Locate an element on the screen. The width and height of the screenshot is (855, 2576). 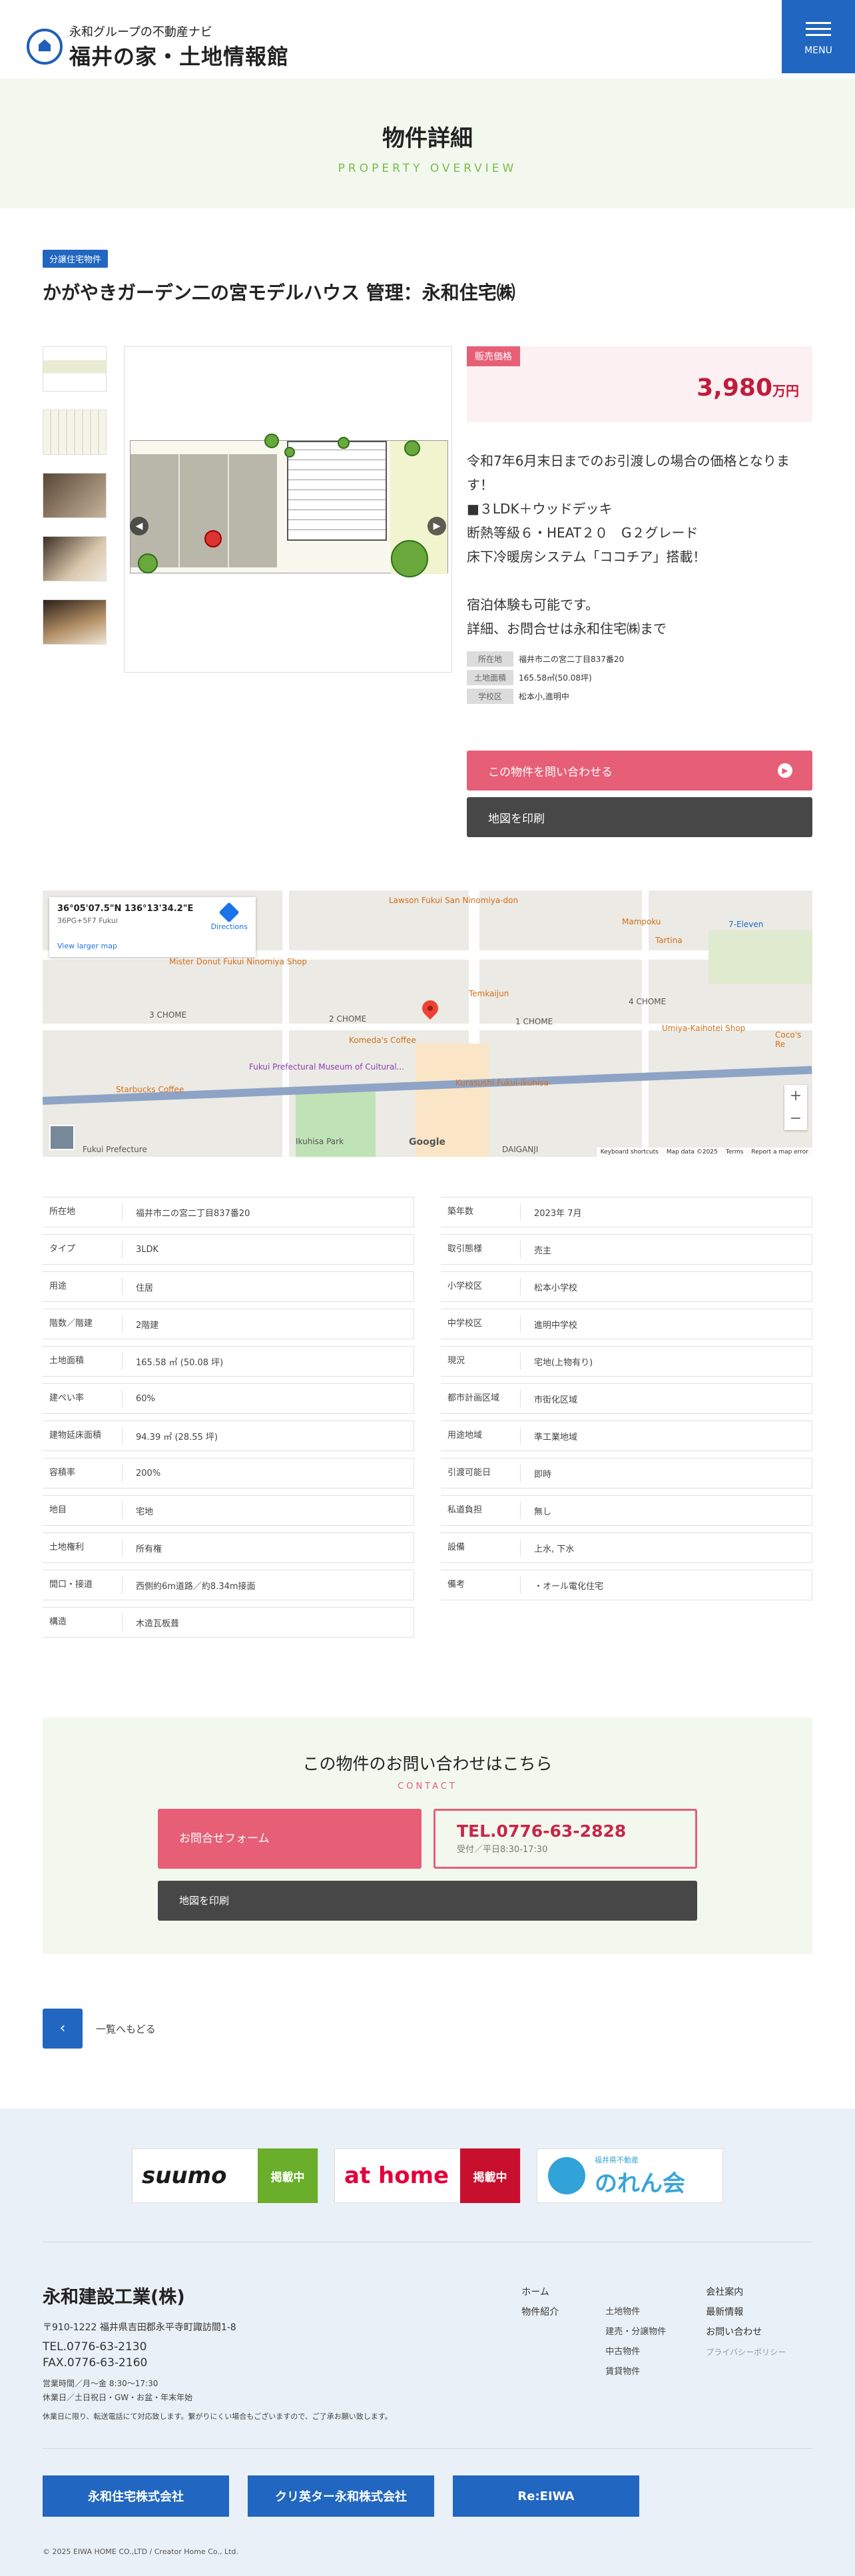
partner-banners: suumo 掲載中 at home 掲載中 福井県不動産 のれん会 is located at coordinates (427, 2175).